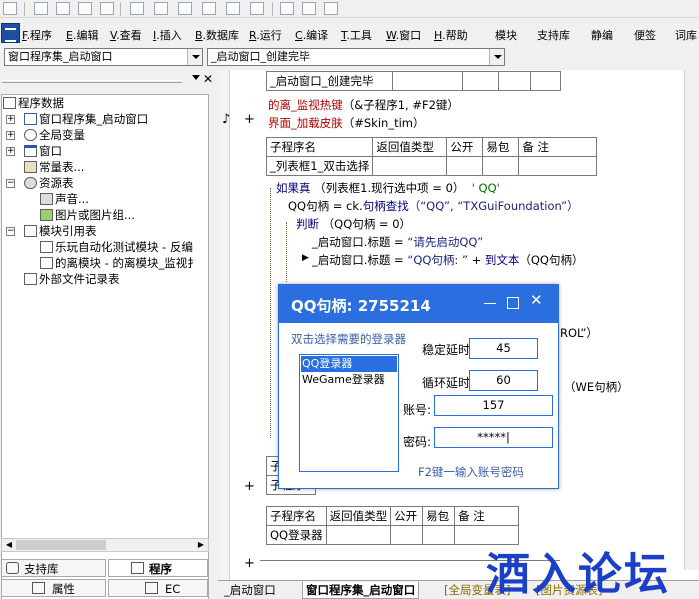 The image size is (699, 599). What do you see at coordinates (265, 35) in the screenshot?
I see `menu-run: R.运行` at bounding box center [265, 35].